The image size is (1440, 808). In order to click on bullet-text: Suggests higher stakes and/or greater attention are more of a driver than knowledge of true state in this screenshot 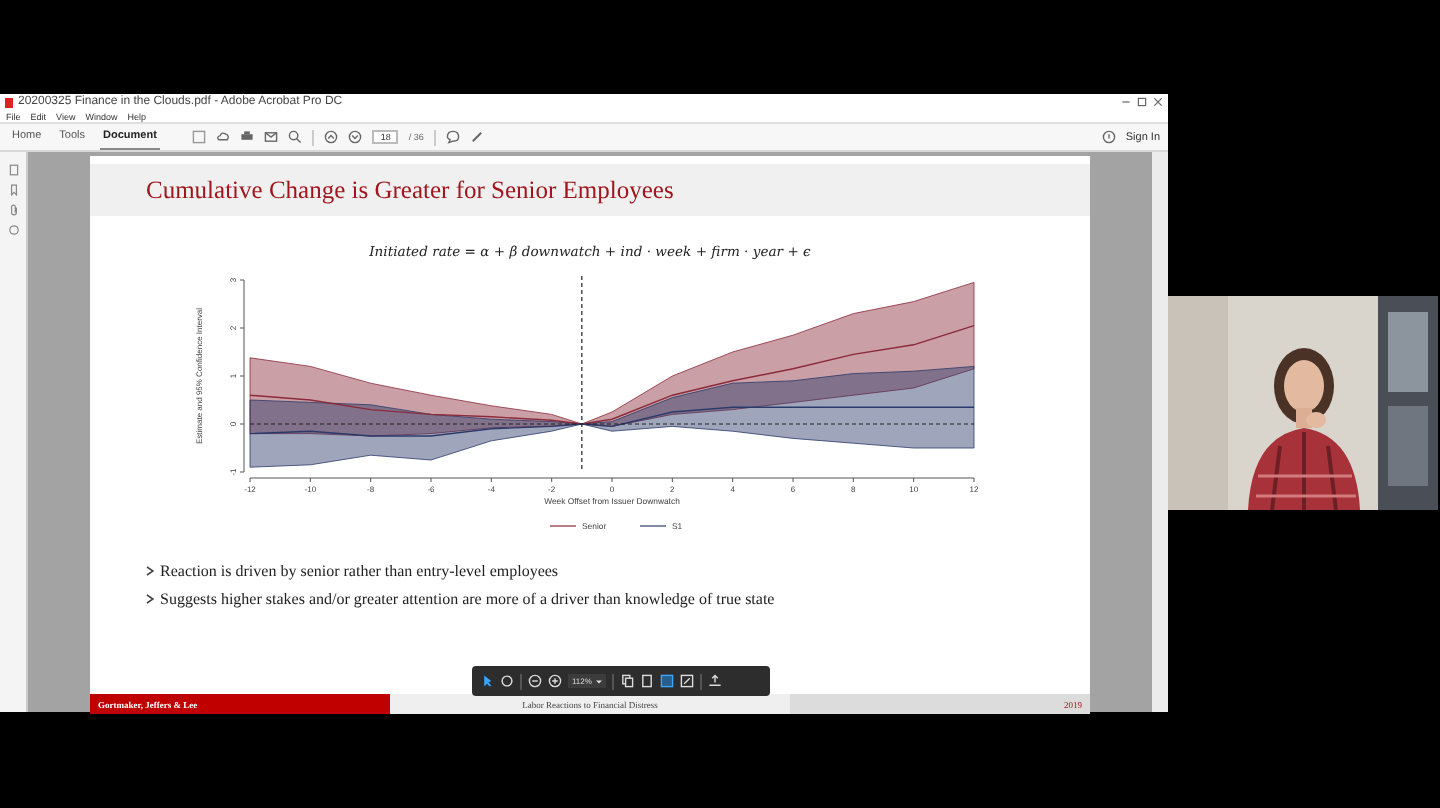, I will do `click(467, 599)`.